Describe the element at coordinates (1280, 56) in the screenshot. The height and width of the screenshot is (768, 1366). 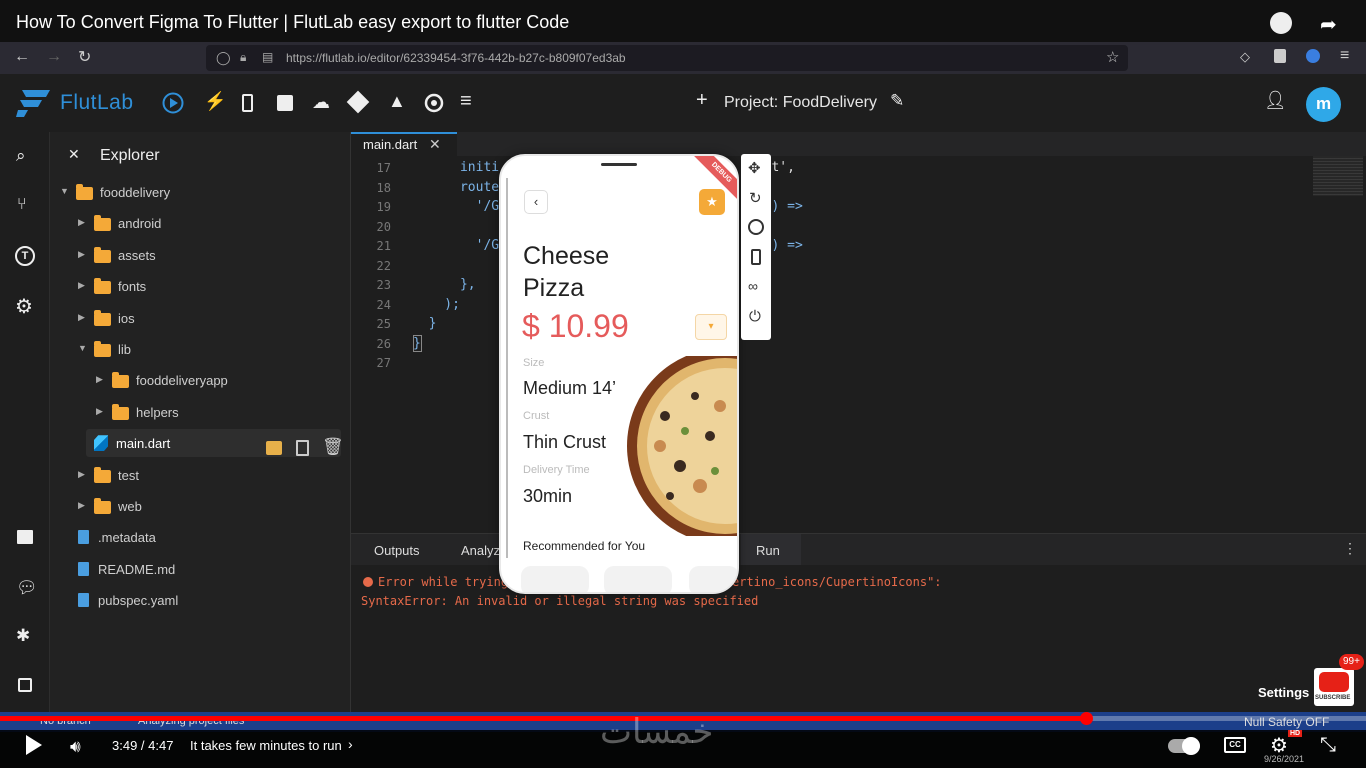
I see `extension-icon` at that location.